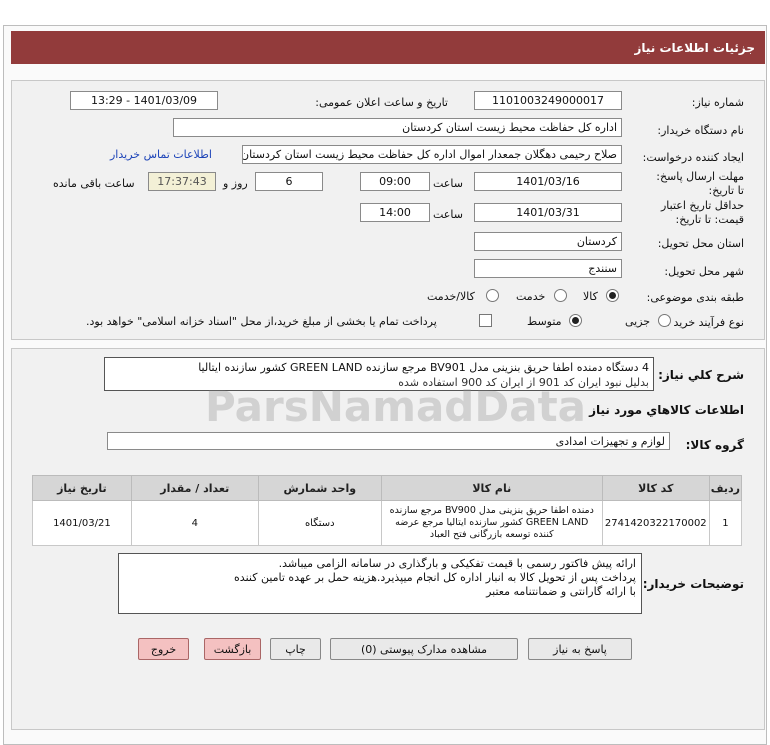 Image resolution: width=770 pixels, height=745 pixels. Describe the element at coordinates (655, 523) in the screenshot. I see `cell-code: 2741420322170002` at that location.